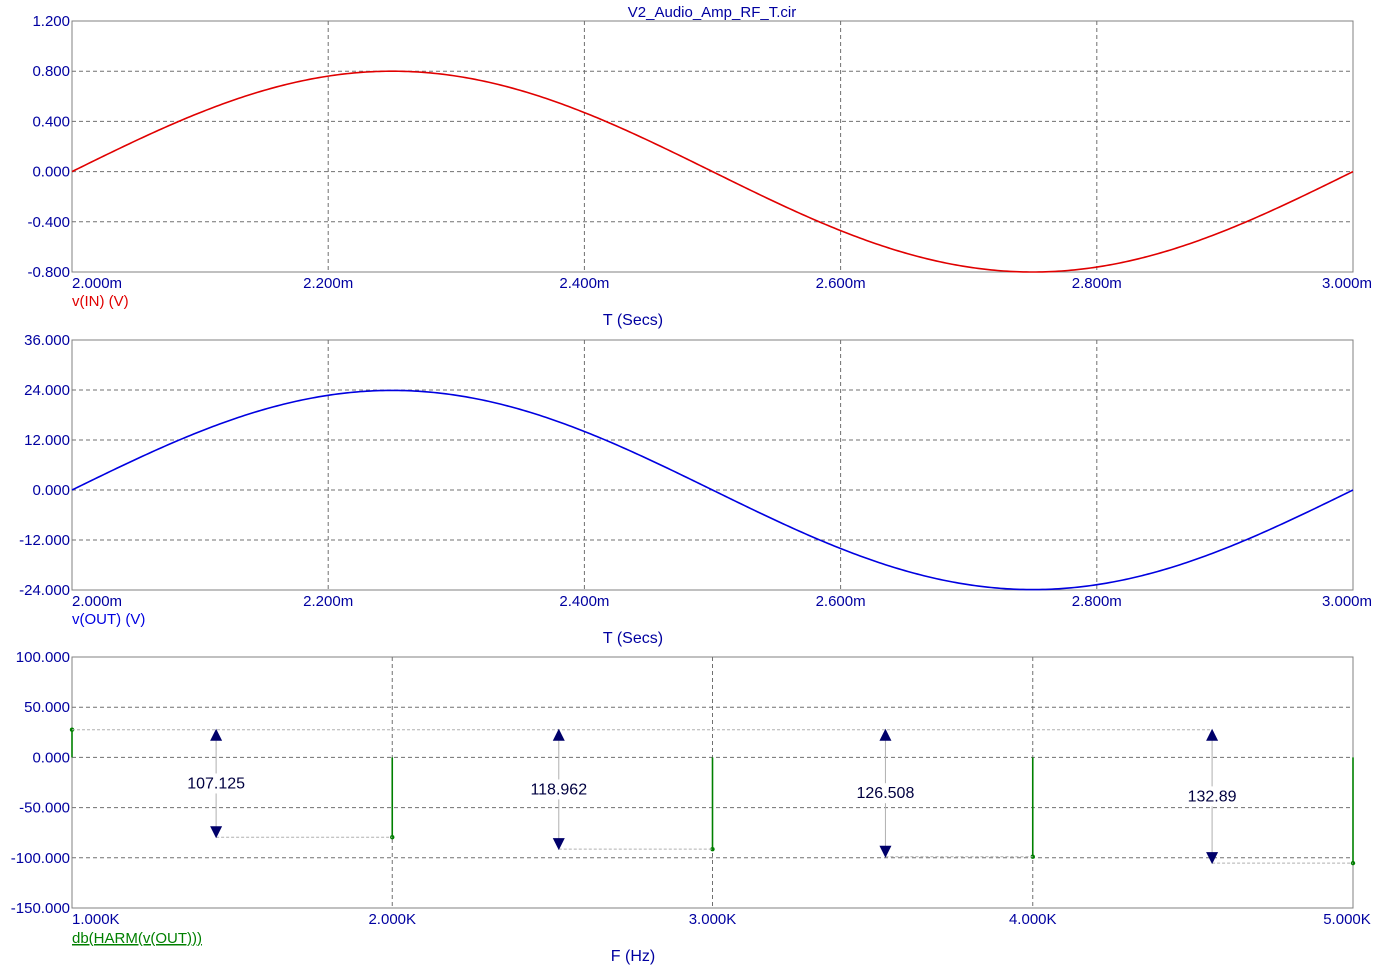  What do you see at coordinates (47, 340) in the screenshot?
I see `y-tick-label: 36.000` at bounding box center [47, 340].